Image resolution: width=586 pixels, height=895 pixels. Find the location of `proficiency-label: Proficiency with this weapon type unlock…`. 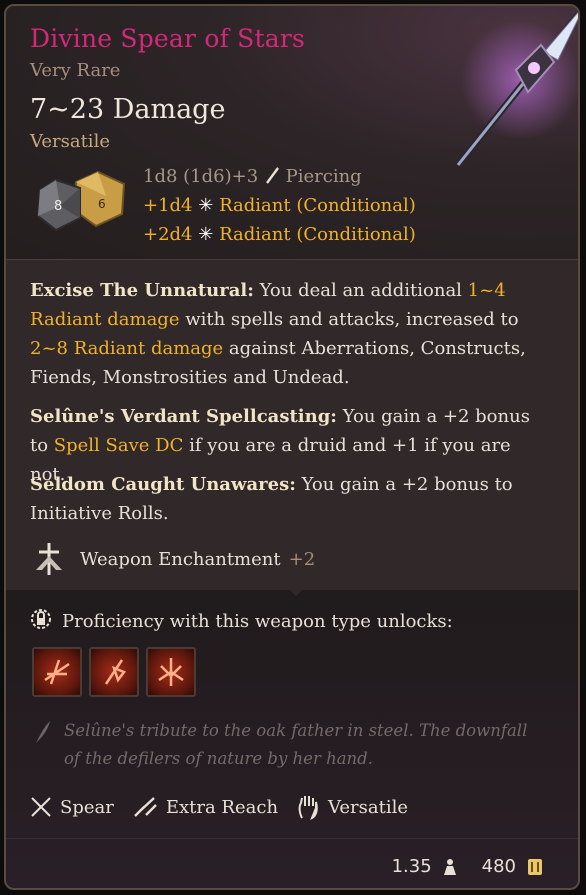

proficiency-label: Proficiency with this weapon type unlock… is located at coordinates (257, 621).